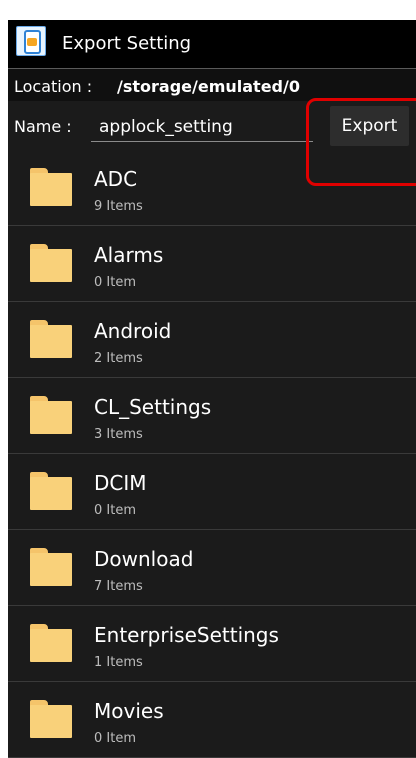 The height and width of the screenshot is (758, 416). I want to click on folder-item-cl-settings: CL_Settings 3 Items, so click(212, 416).